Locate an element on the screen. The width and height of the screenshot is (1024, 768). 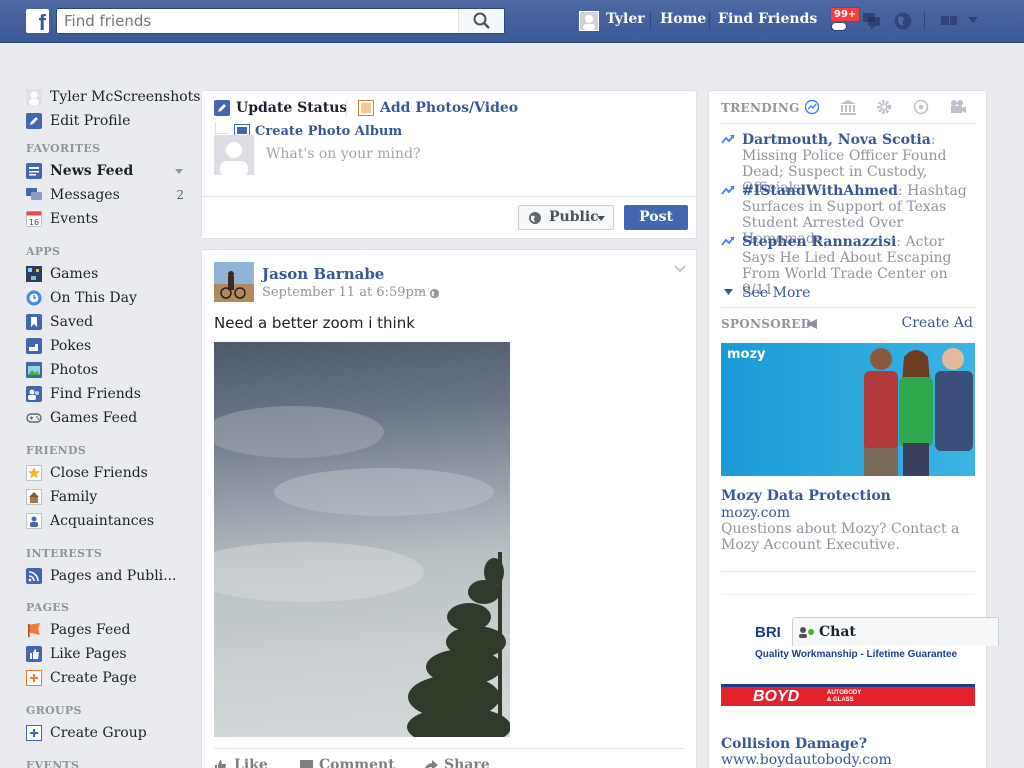
post-author-name: Jason Barnabe is located at coordinates (323, 274).